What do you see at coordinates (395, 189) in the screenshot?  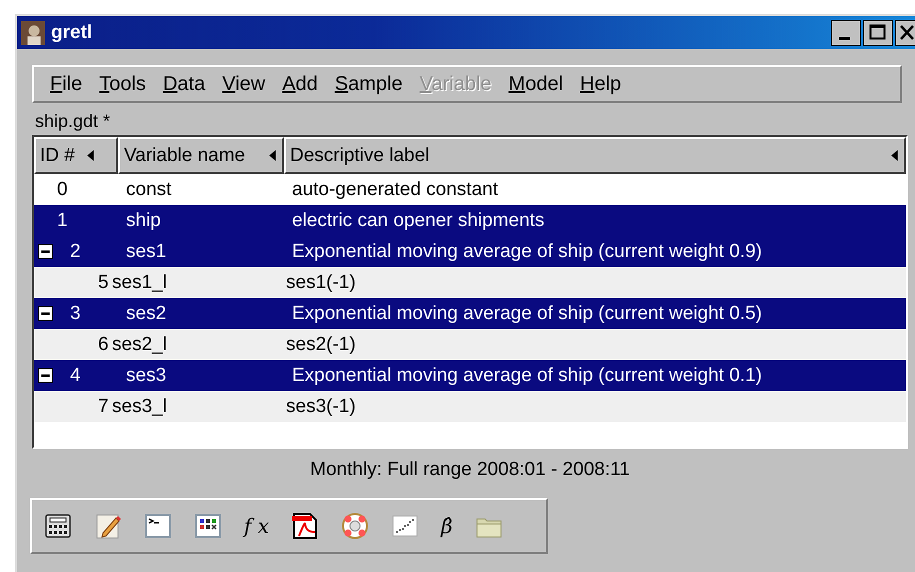 I see `table-cell: auto-generated constant` at bounding box center [395, 189].